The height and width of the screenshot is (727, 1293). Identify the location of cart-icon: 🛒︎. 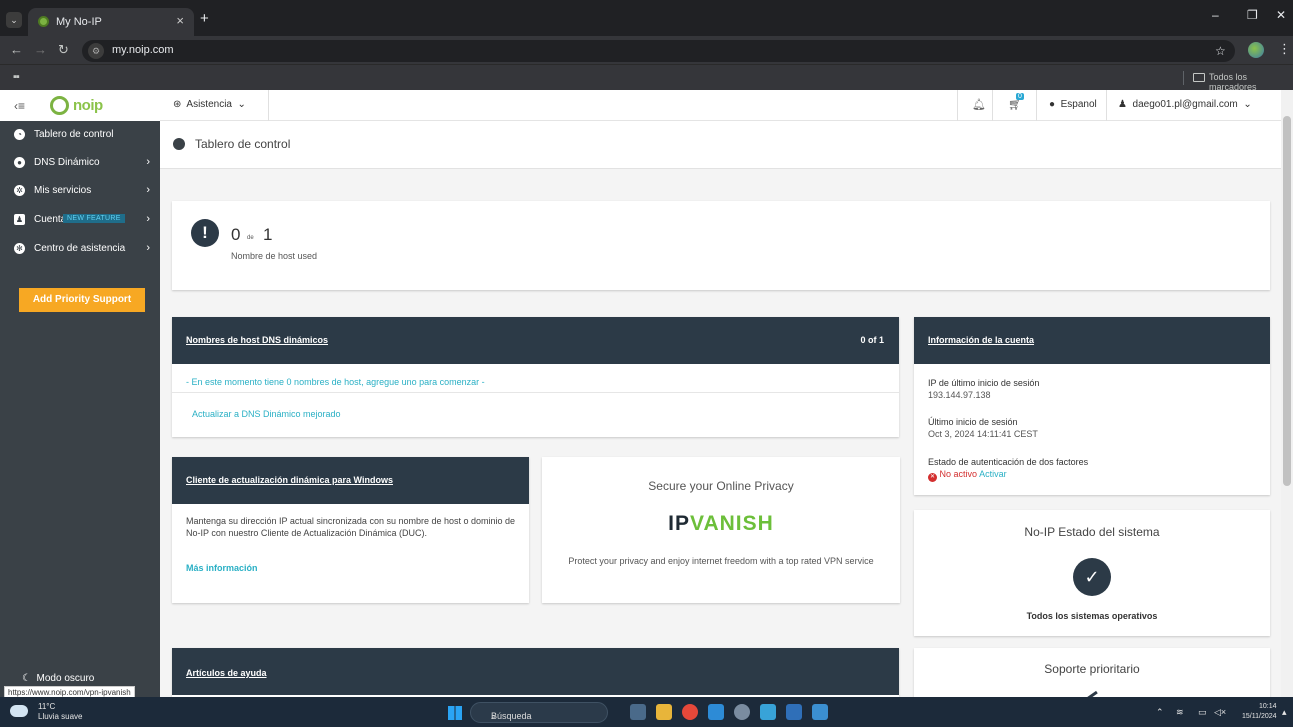
(1015, 105).